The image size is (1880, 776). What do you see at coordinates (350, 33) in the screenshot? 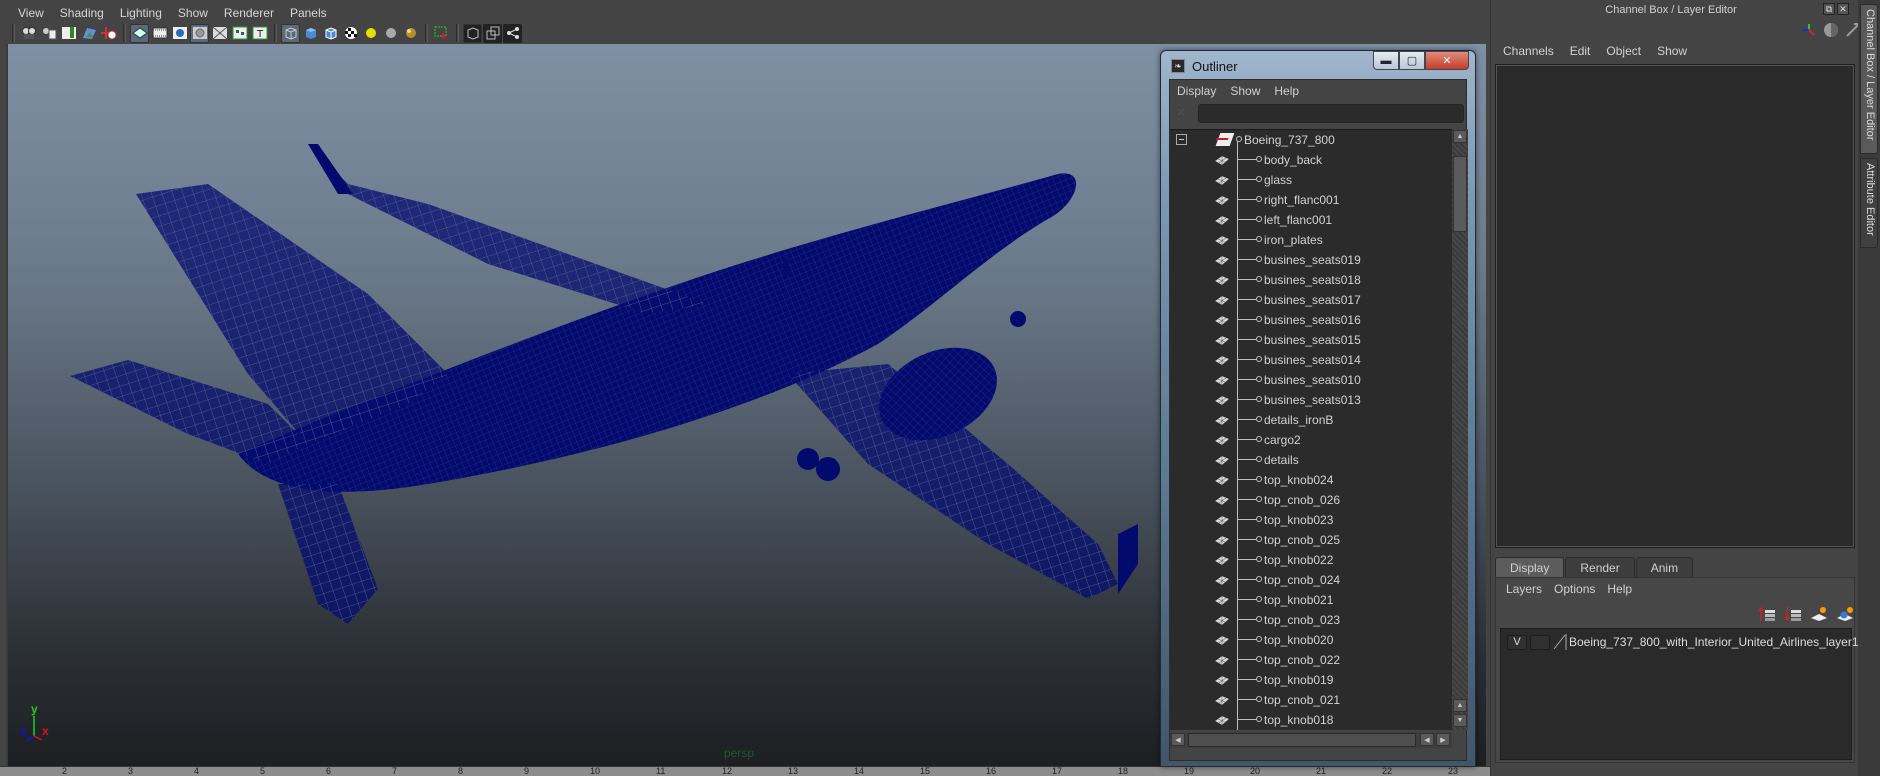
I see `textured-icon` at bounding box center [350, 33].